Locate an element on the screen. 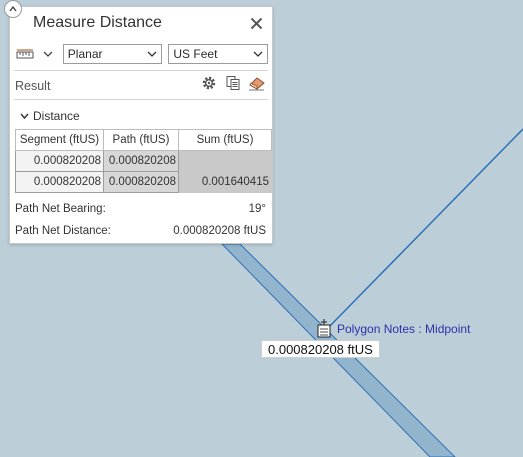  result-tools is located at coordinates (233, 83).